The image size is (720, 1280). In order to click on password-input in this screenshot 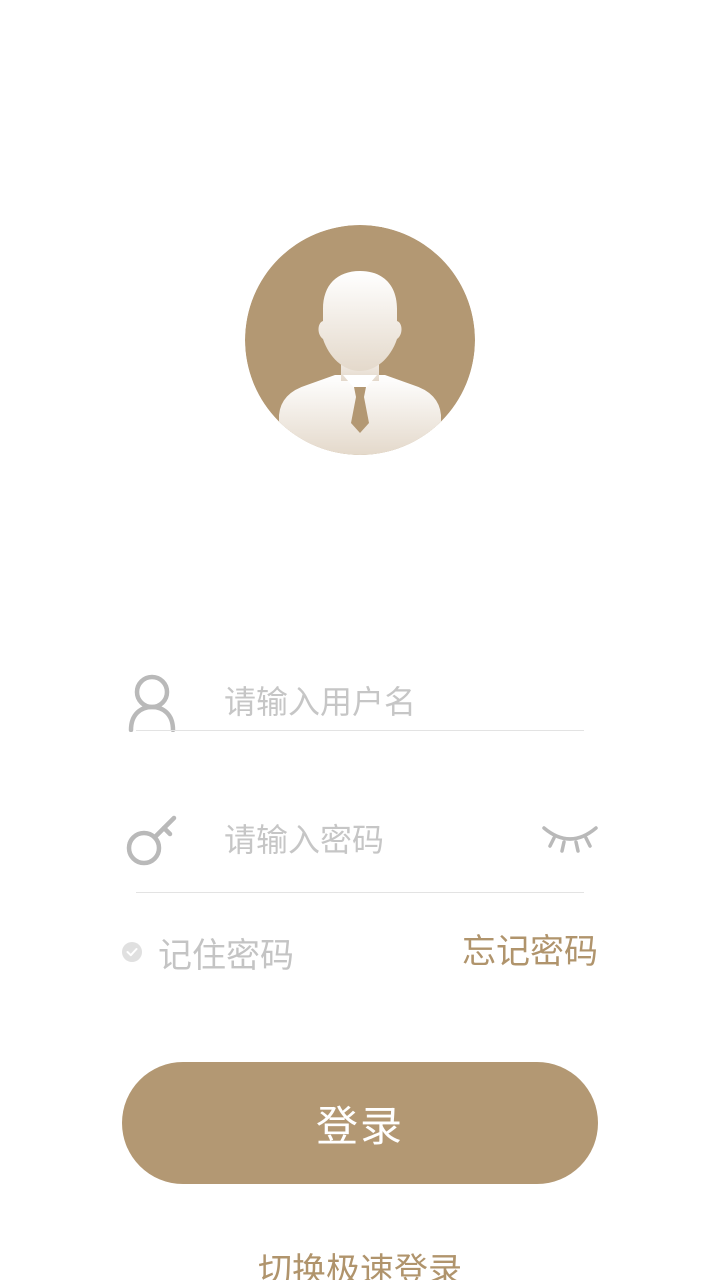, I will do `click(374, 840)`.